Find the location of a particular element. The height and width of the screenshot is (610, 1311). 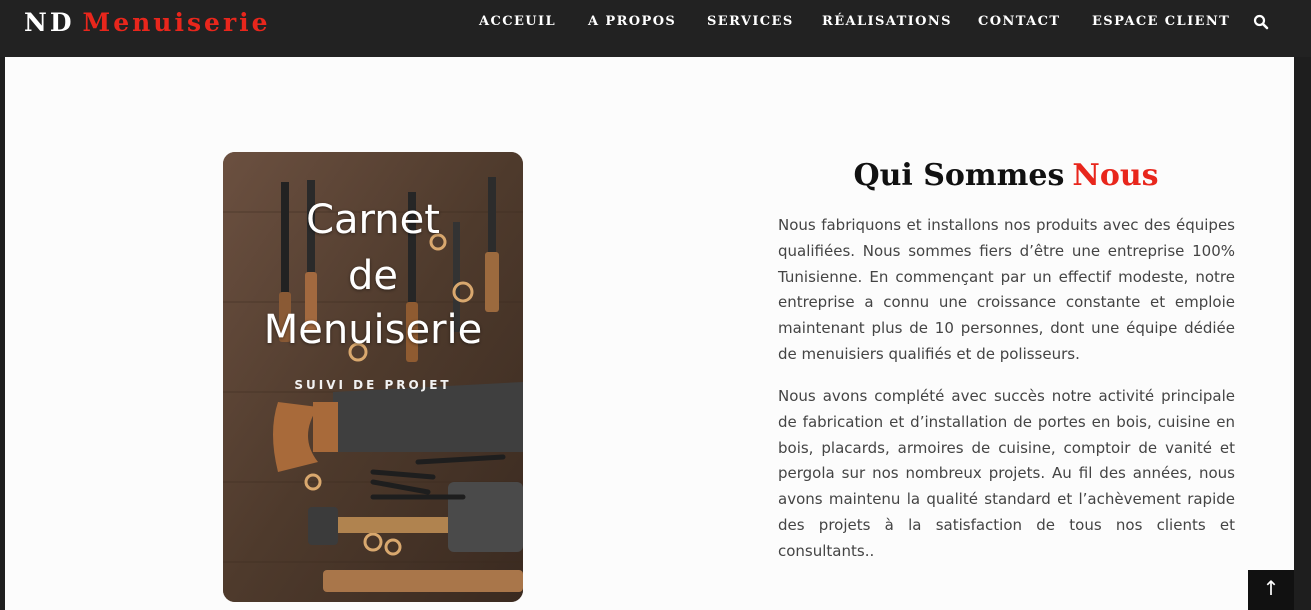

nav-item-contact: CONTACT is located at coordinates (1019, 21).